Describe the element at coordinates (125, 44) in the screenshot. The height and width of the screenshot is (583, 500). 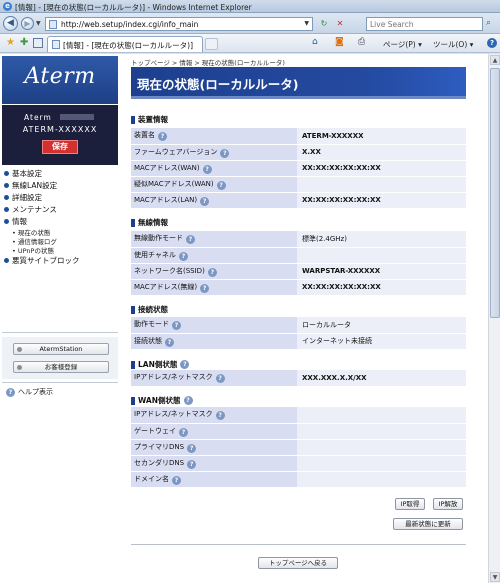
I see `browser-tab: [情報] - [現在の状態(ローカルルータ)]` at that location.